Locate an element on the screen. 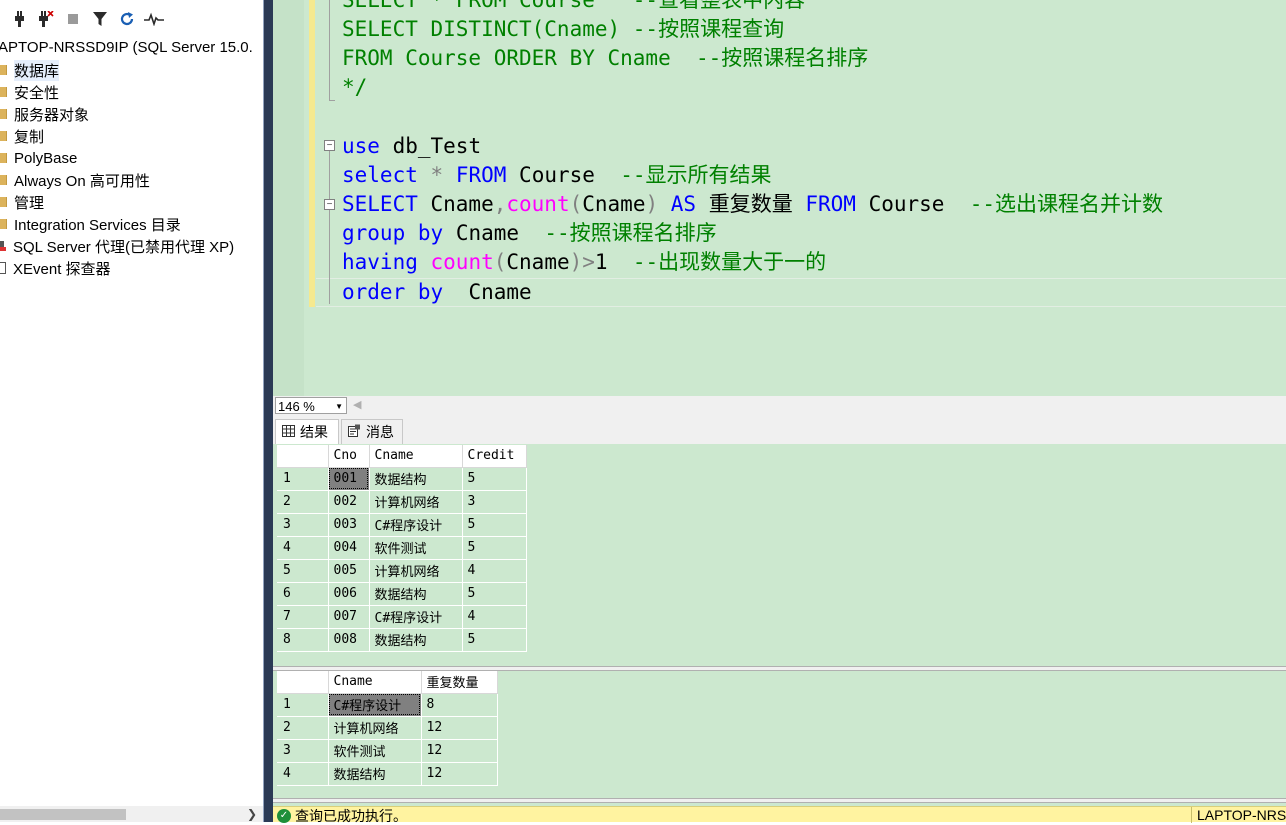 Image resolution: width=1286 pixels, height=825 pixels. table-row: 7 007 C#程序设计 4 is located at coordinates (402, 617).